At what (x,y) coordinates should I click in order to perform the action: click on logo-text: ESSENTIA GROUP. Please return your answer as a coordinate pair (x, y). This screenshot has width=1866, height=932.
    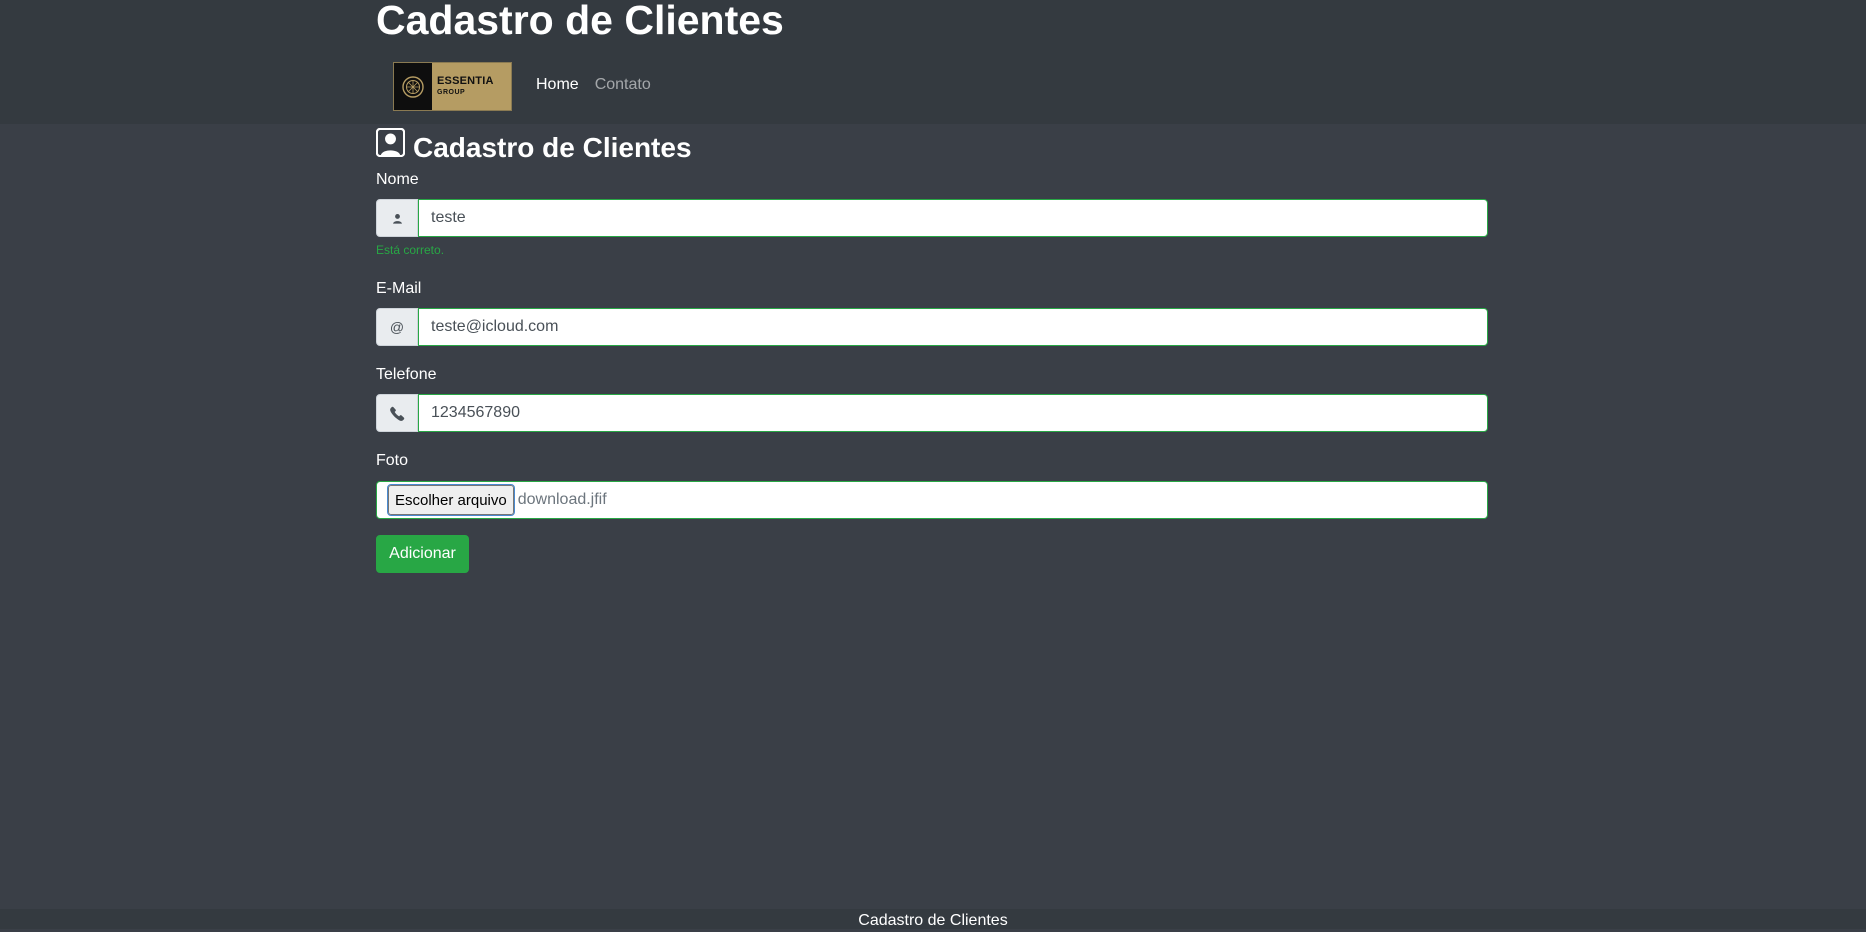
    Looking at the image, I should click on (471, 86).